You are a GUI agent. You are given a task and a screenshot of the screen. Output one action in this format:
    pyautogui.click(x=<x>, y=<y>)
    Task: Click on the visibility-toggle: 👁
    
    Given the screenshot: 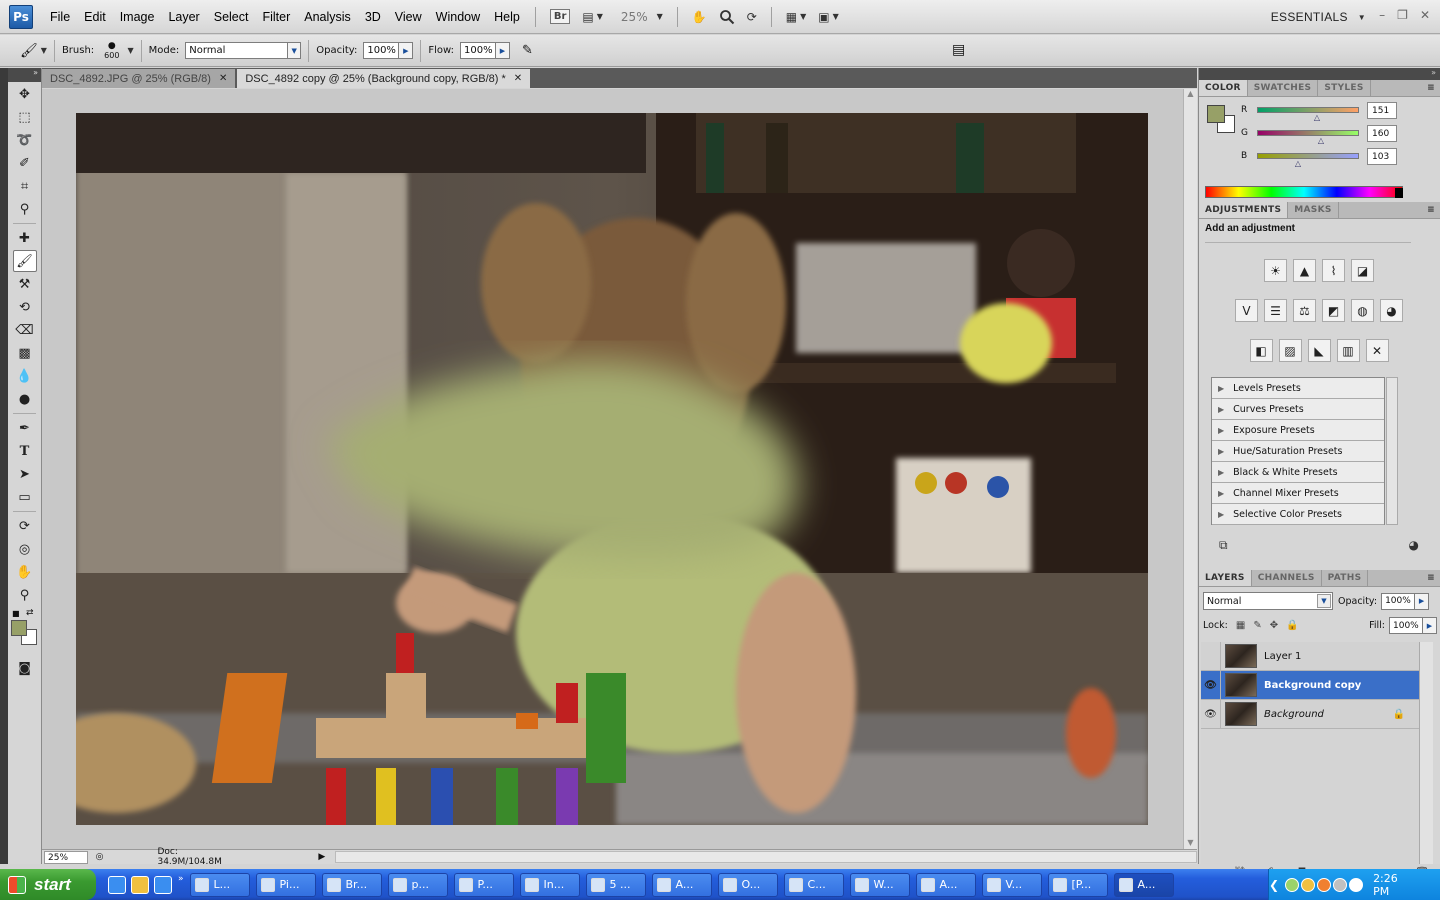 What is the action you would take?
    pyautogui.click(x=1211, y=656)
    